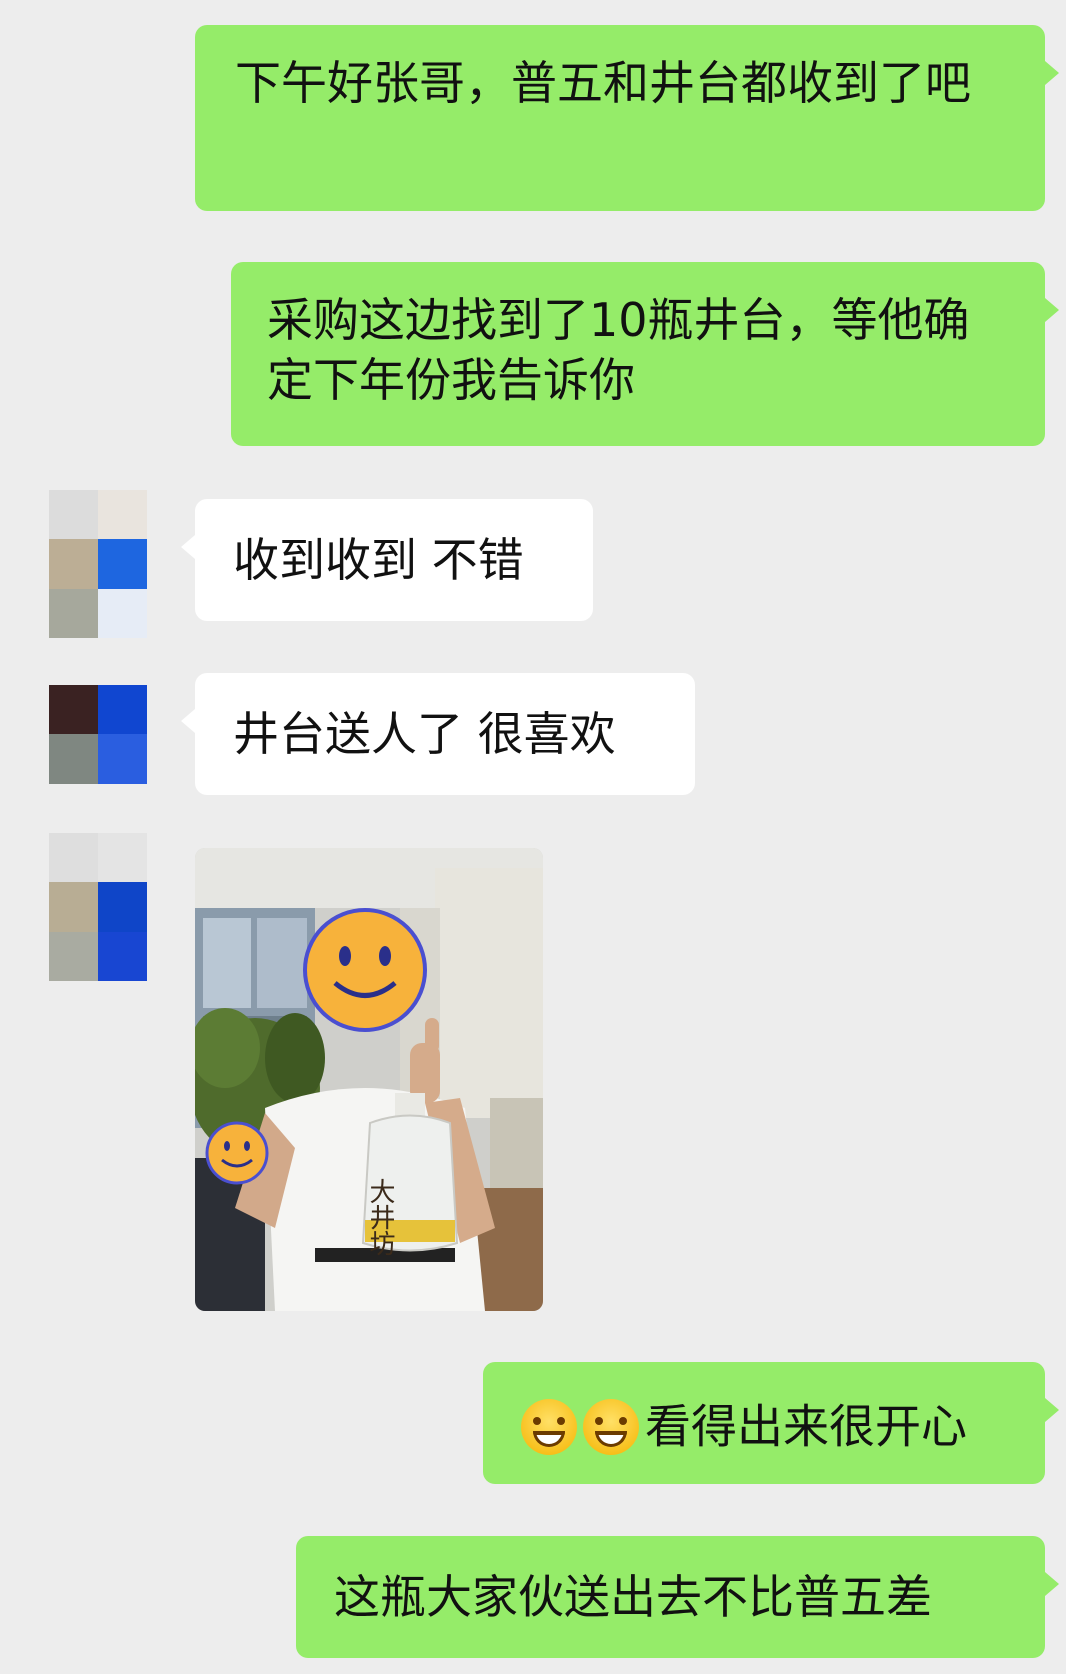  I want to click on message-text: 下午好张哥，普五和井台都收到了吧, so click(603, 83).